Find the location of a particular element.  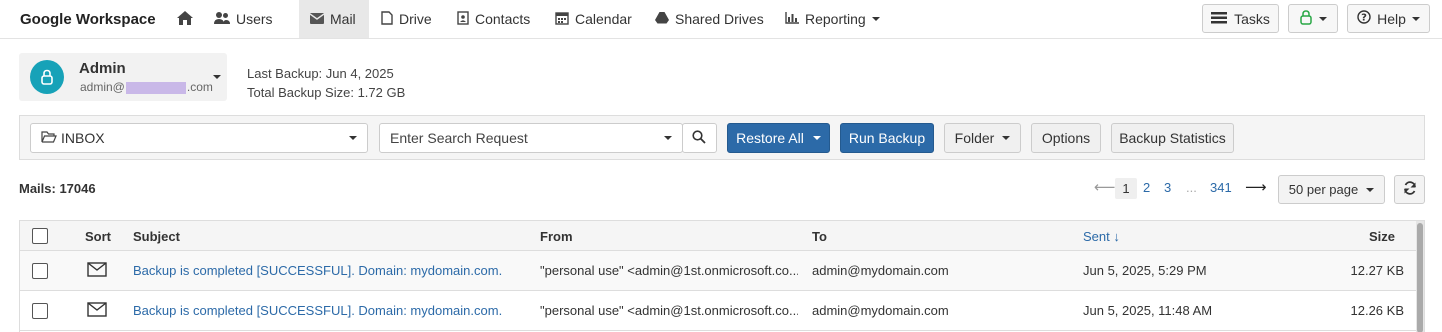

col-to: To is located at coordinates (819, 236).